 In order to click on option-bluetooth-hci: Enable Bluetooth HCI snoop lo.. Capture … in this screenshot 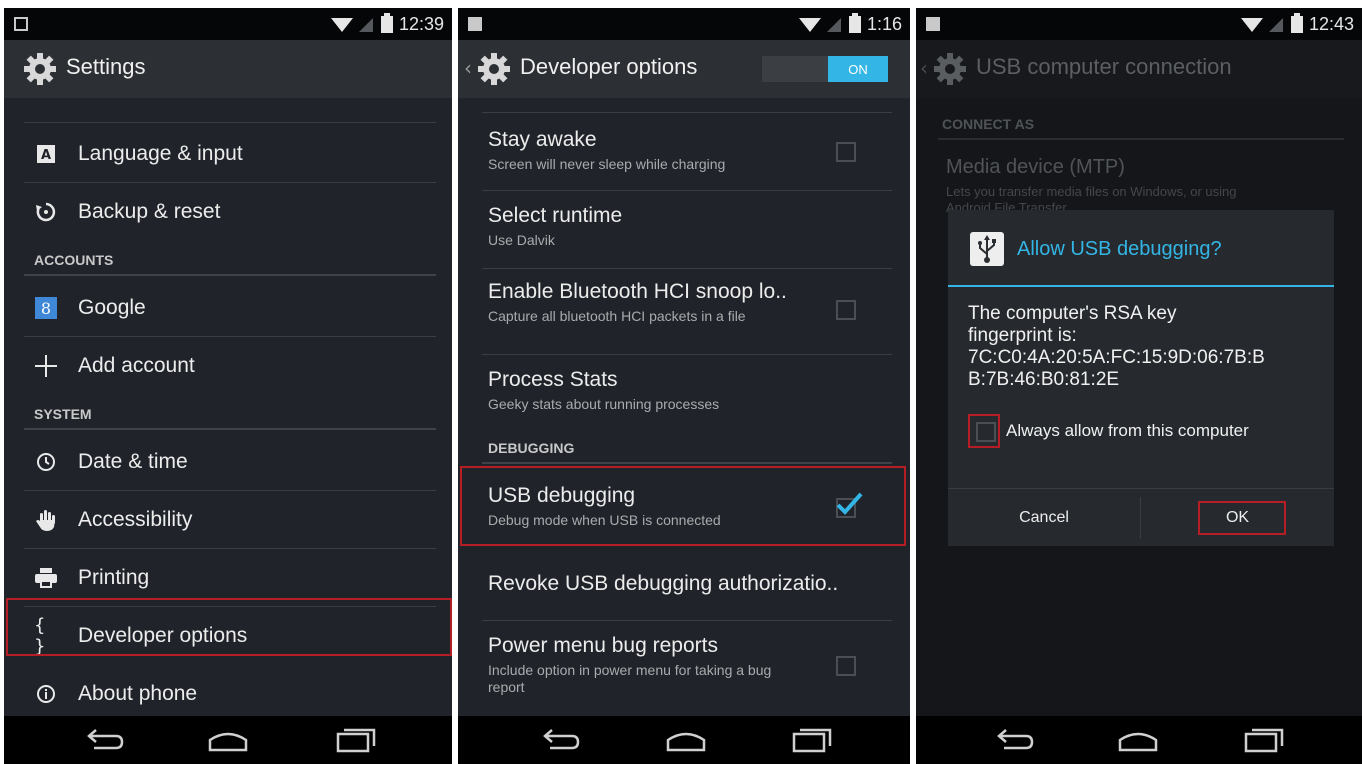, I will do `click(639, 302)`.